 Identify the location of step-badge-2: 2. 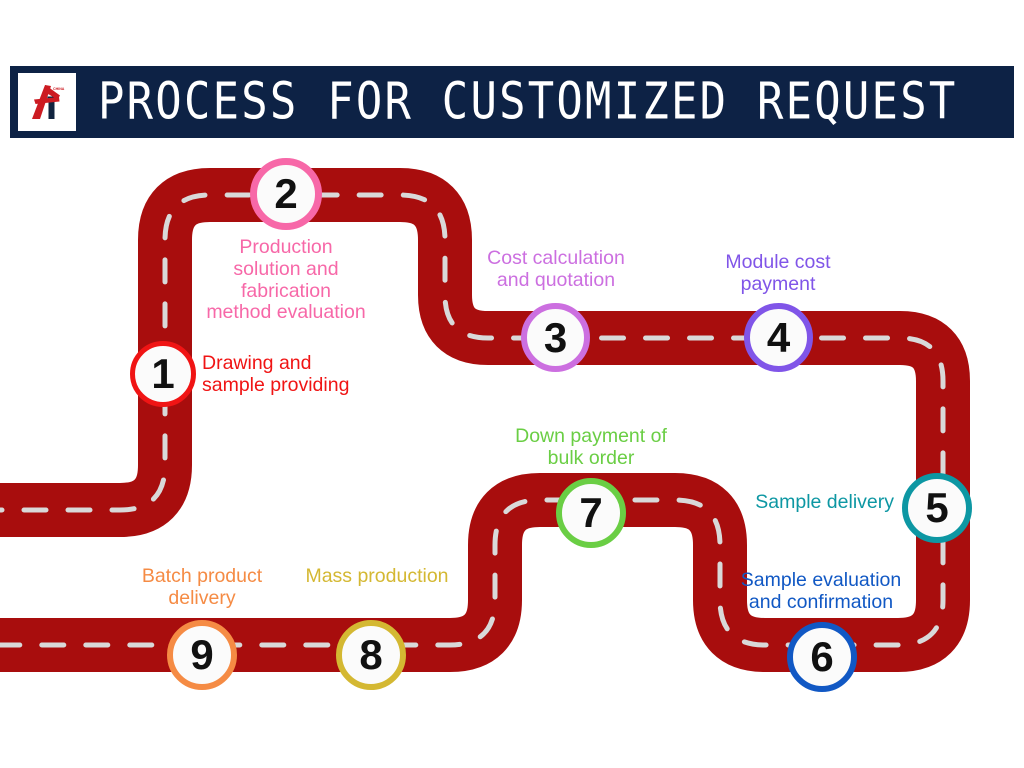
(286, 194).